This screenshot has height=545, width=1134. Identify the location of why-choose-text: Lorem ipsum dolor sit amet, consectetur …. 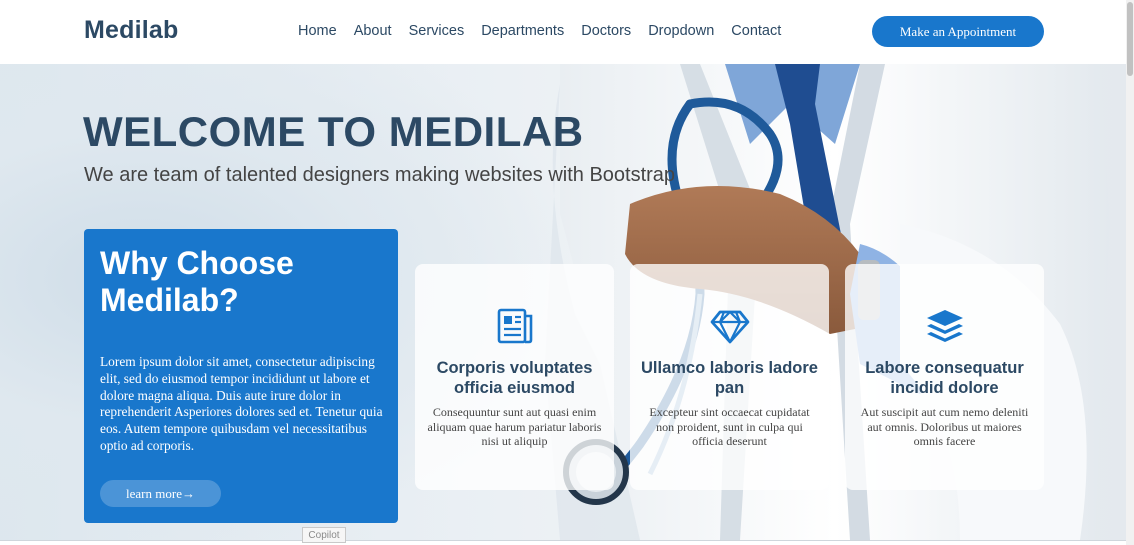
(241, 403).